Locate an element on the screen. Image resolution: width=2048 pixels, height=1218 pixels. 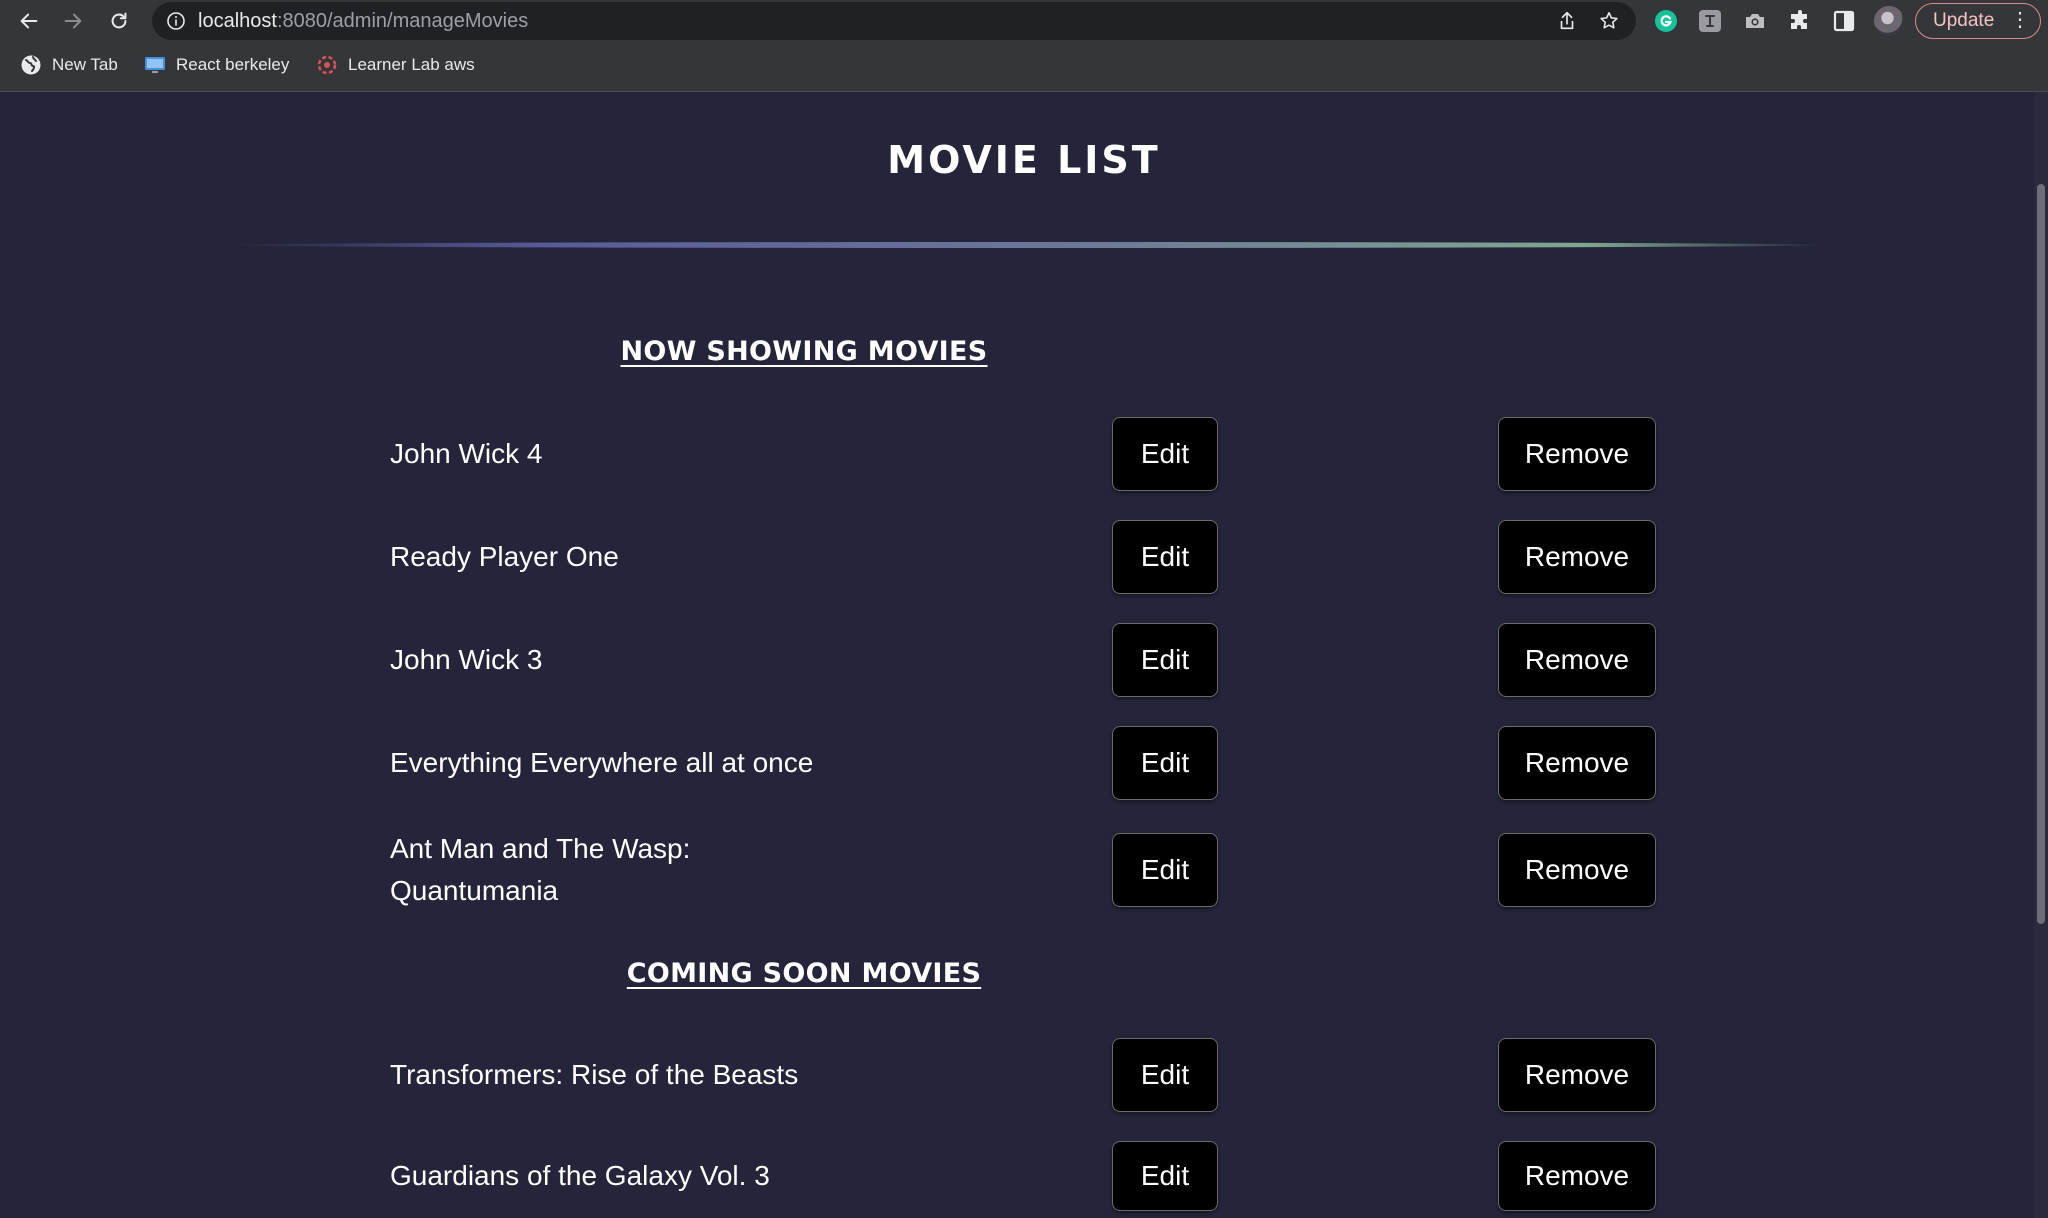
bookmark-learner-lab-aws: Learner Lab aws is located at coordinates (395, 65).